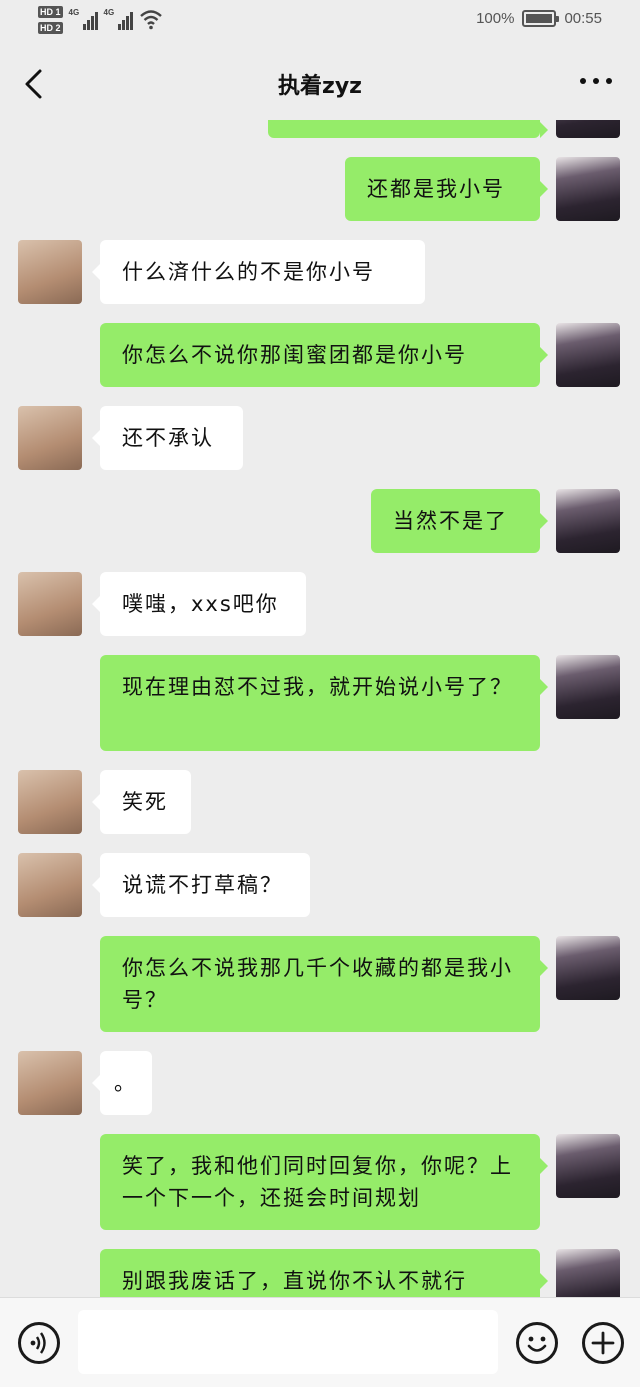  What do you see at coordinates (450, 521) in the screenshot?
I see `message-text: 当然不是了` at bounding box center [450, 521].